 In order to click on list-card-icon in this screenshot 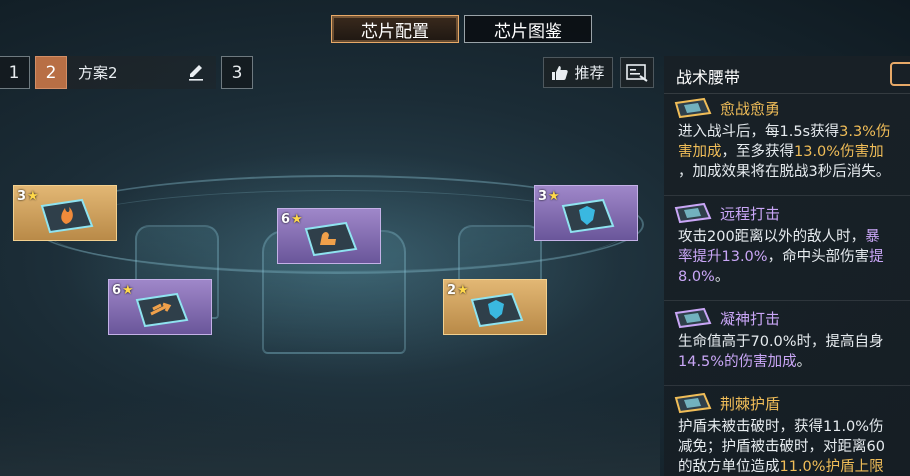, I will do `click(637, 72)`.